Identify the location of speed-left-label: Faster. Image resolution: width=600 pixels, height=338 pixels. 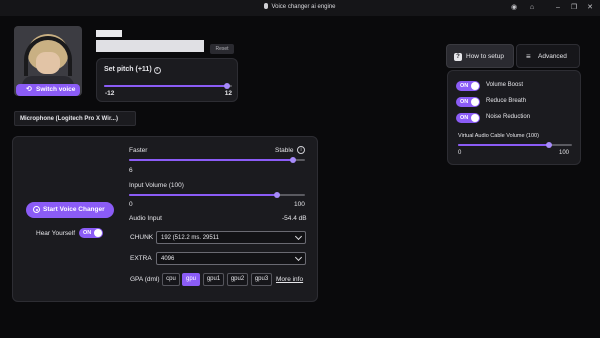
(138, 150).